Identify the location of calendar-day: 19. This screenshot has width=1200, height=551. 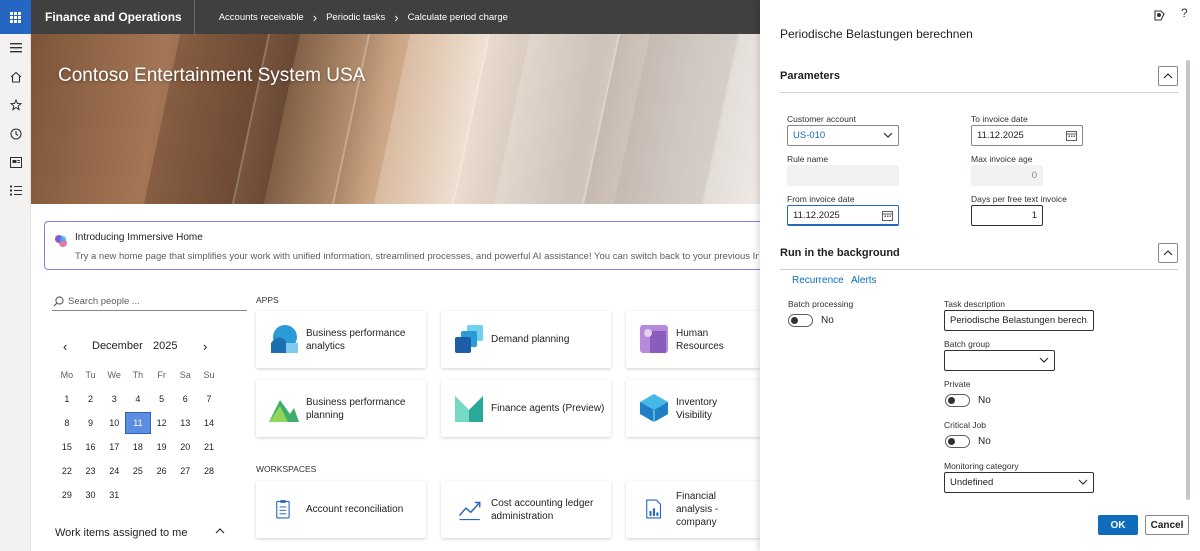
(162, 447).